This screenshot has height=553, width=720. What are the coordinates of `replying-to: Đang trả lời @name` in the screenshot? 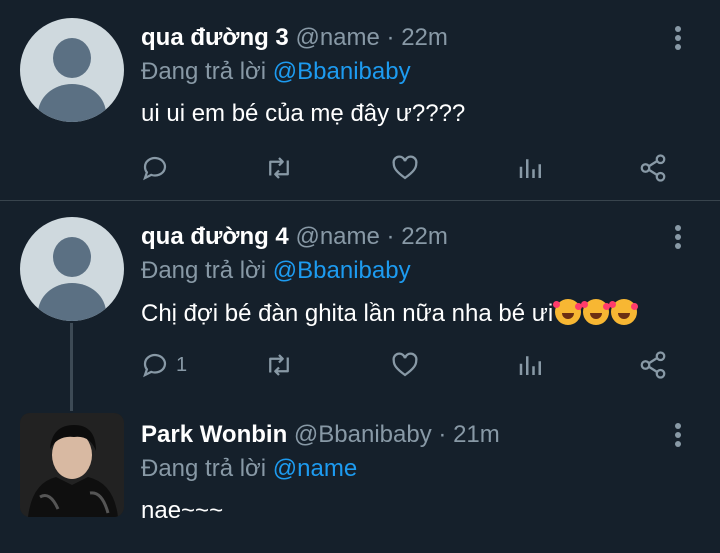 It's located at (249, 469).